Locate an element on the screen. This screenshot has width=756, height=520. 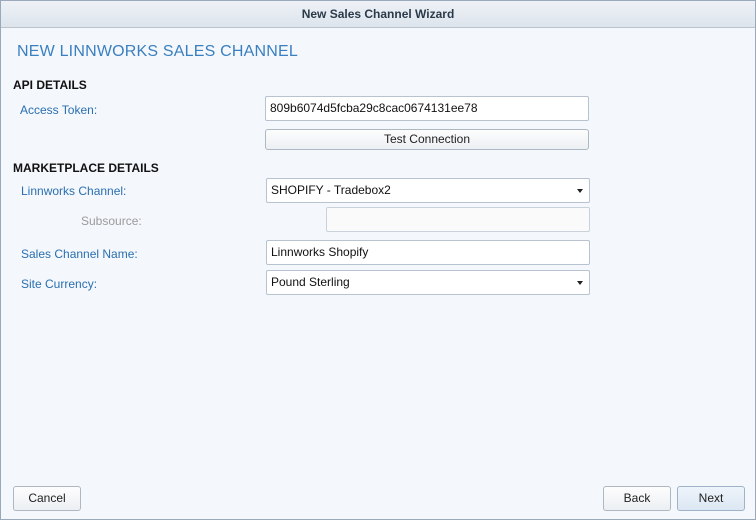
marketplace-details-section-title: MARKETPLACE DETAILS is located at coordinates (86, 168).